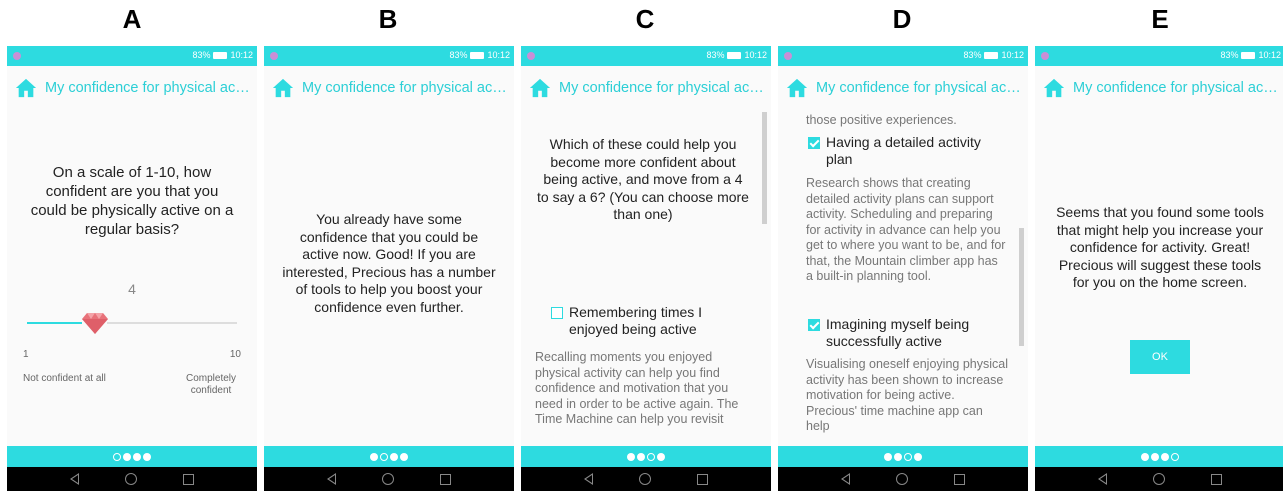 This screenshot has width=1283, height=491. Describe the element at coordinates (235, 354) in the screenshot. I see `scale-max-label: 10` at that location.